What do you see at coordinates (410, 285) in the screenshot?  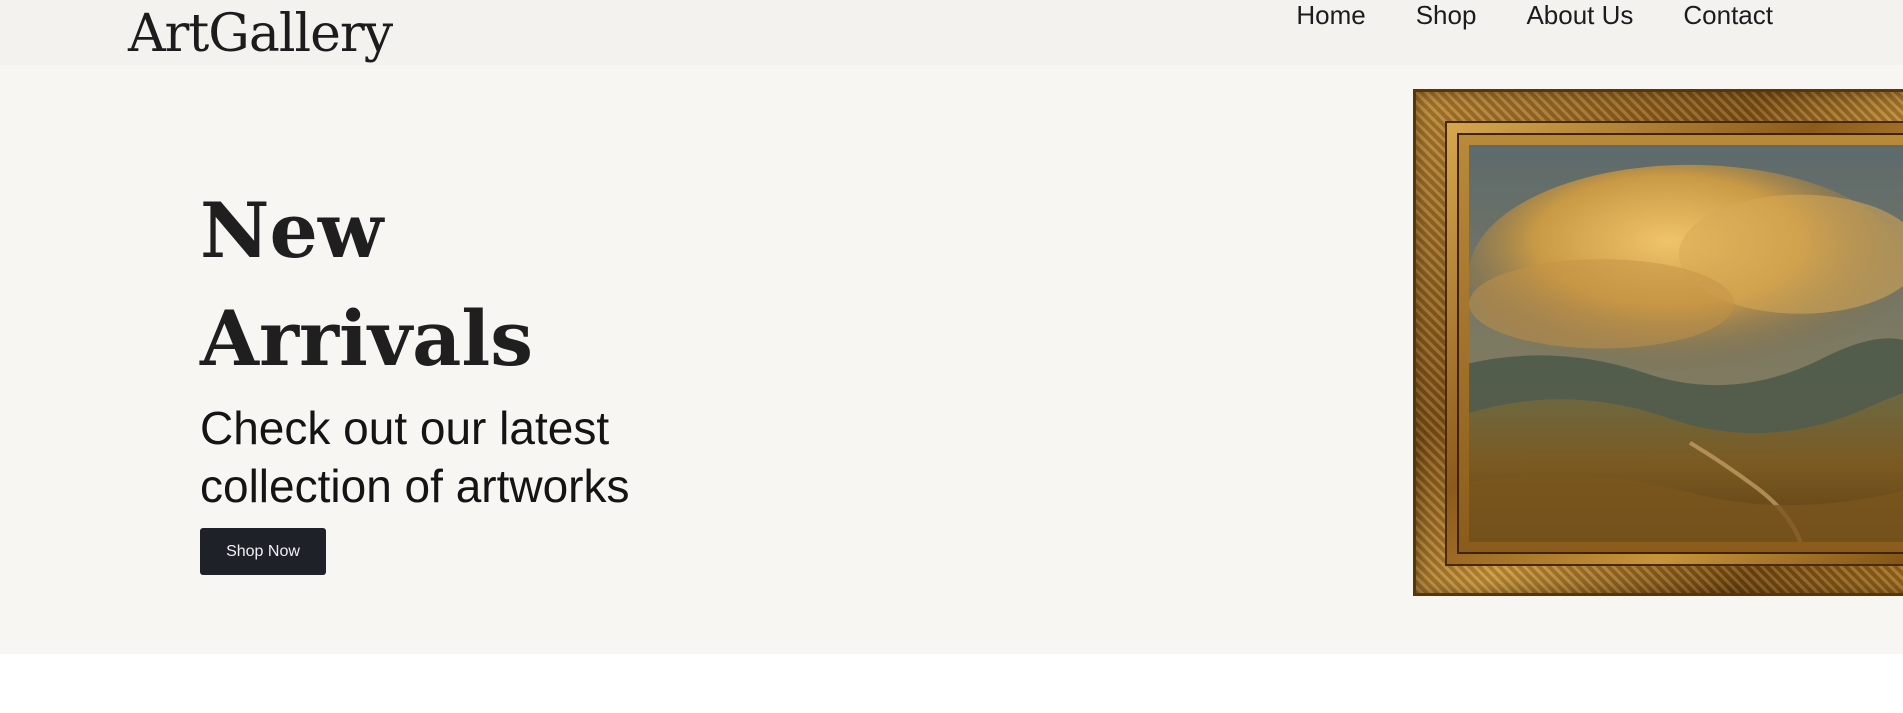 I see `hero-title: New Arrivals` at bounding box center [410, 285].